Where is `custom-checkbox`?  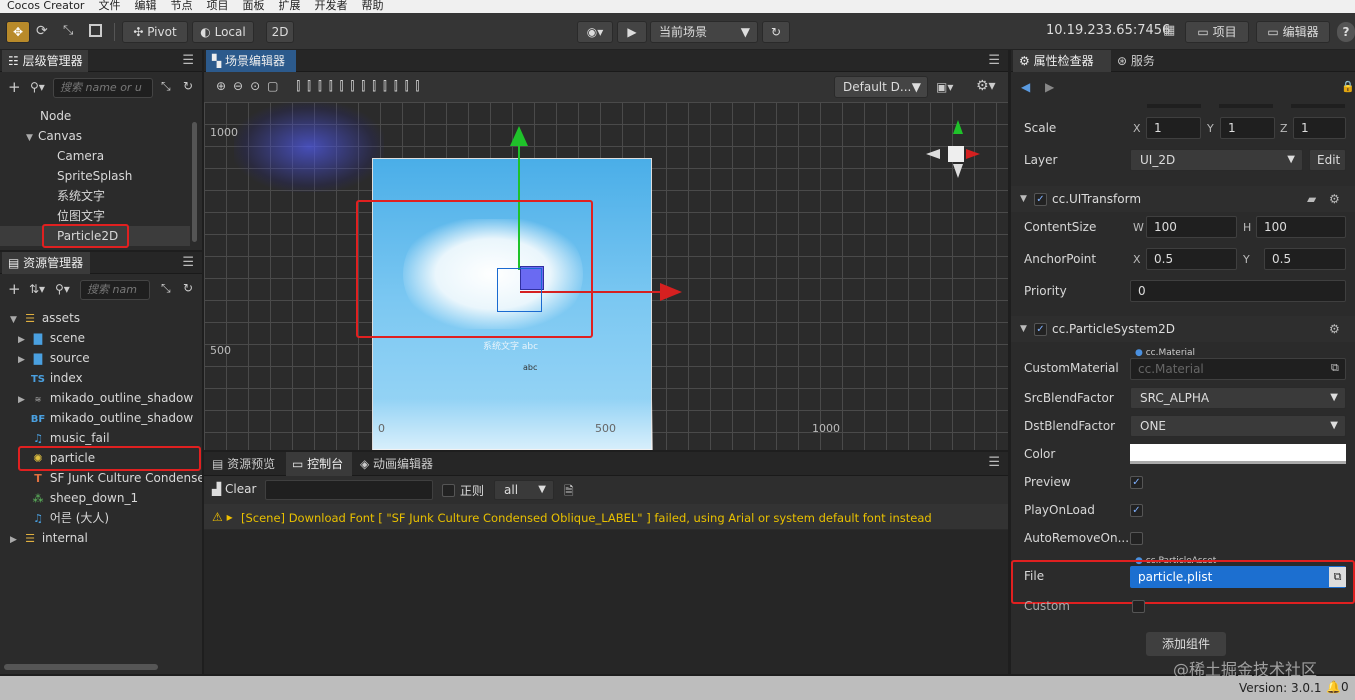
custom-checkbox is located at coordinates (1138, 606).